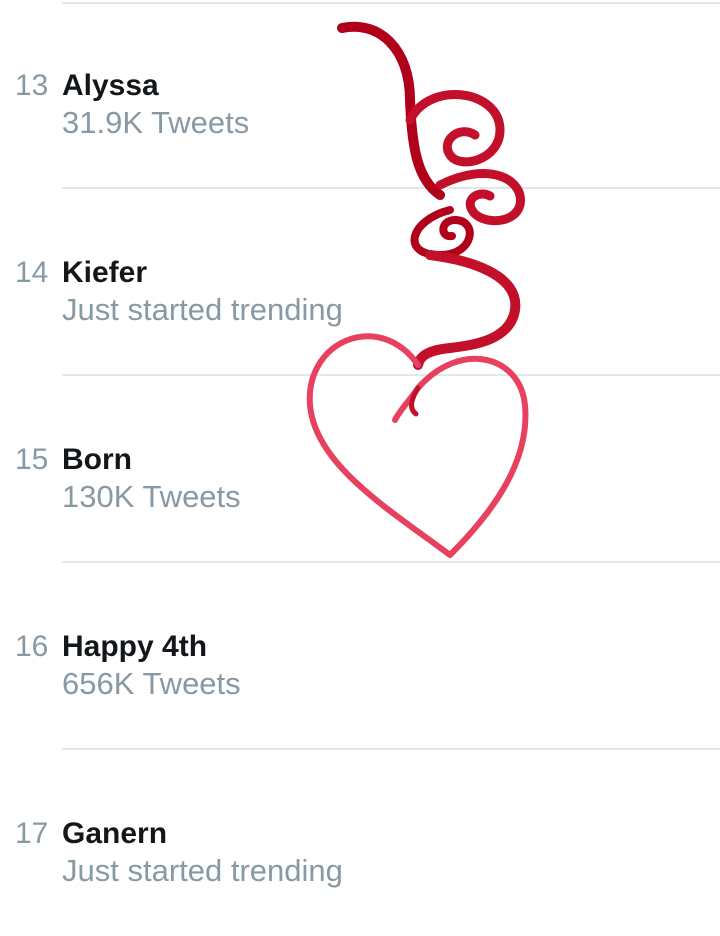 This screenshot has width=720, height=936. I want to click on trend-rank: 15, so click(32, 459).